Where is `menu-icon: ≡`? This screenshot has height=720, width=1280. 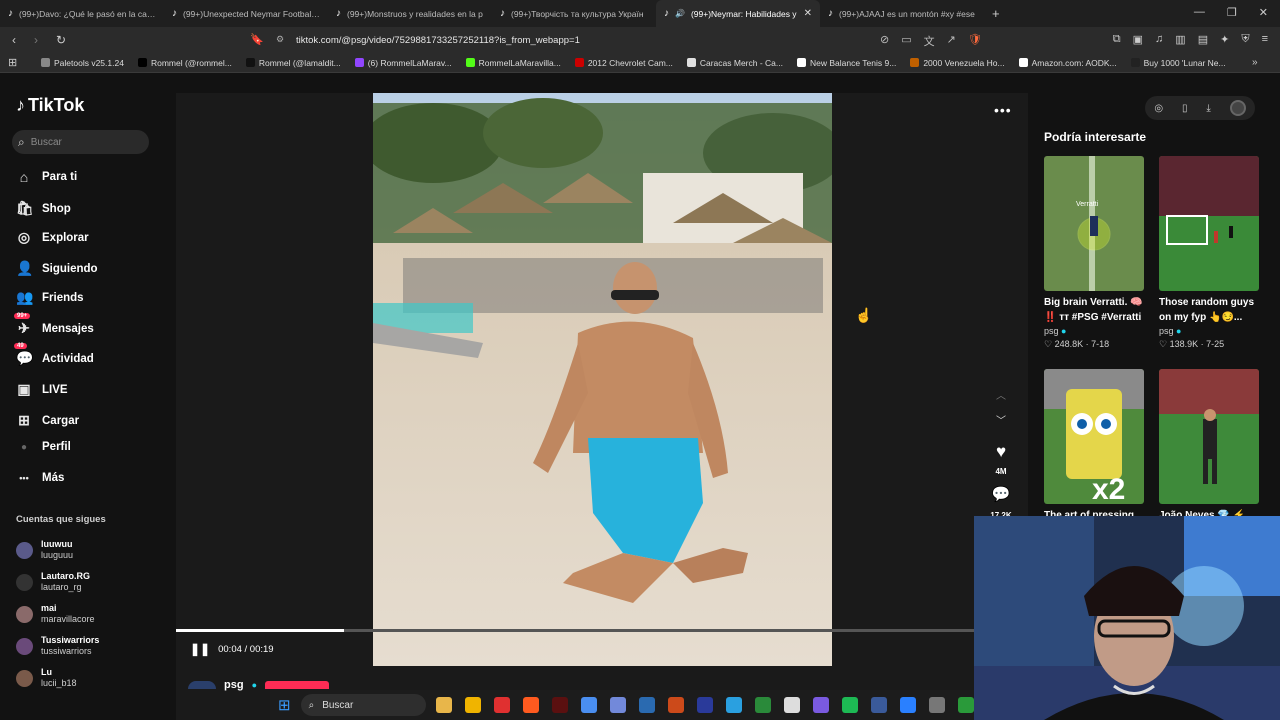 menu-icon: ≡ is located at coordinates (1265, 39).